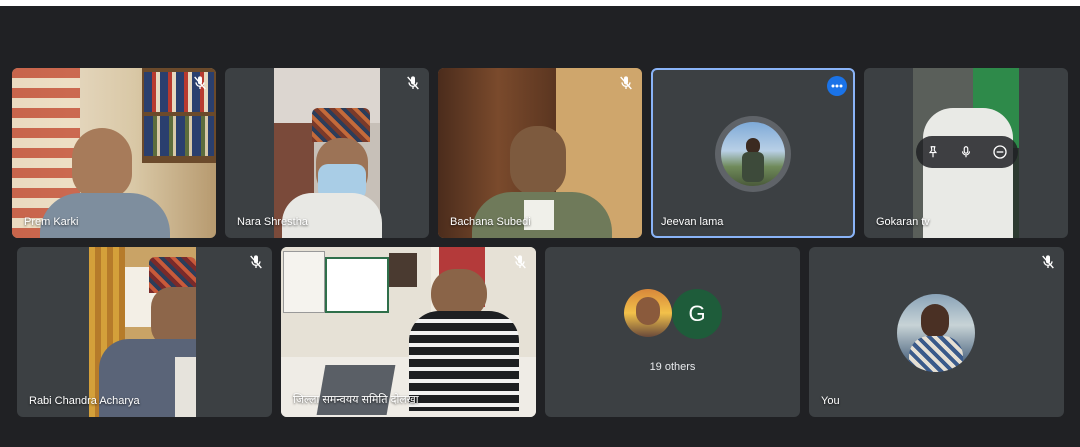 The width and height of the screenshot is (1080, 447). I want to click on participant-hover-controls, so click(967, 152).